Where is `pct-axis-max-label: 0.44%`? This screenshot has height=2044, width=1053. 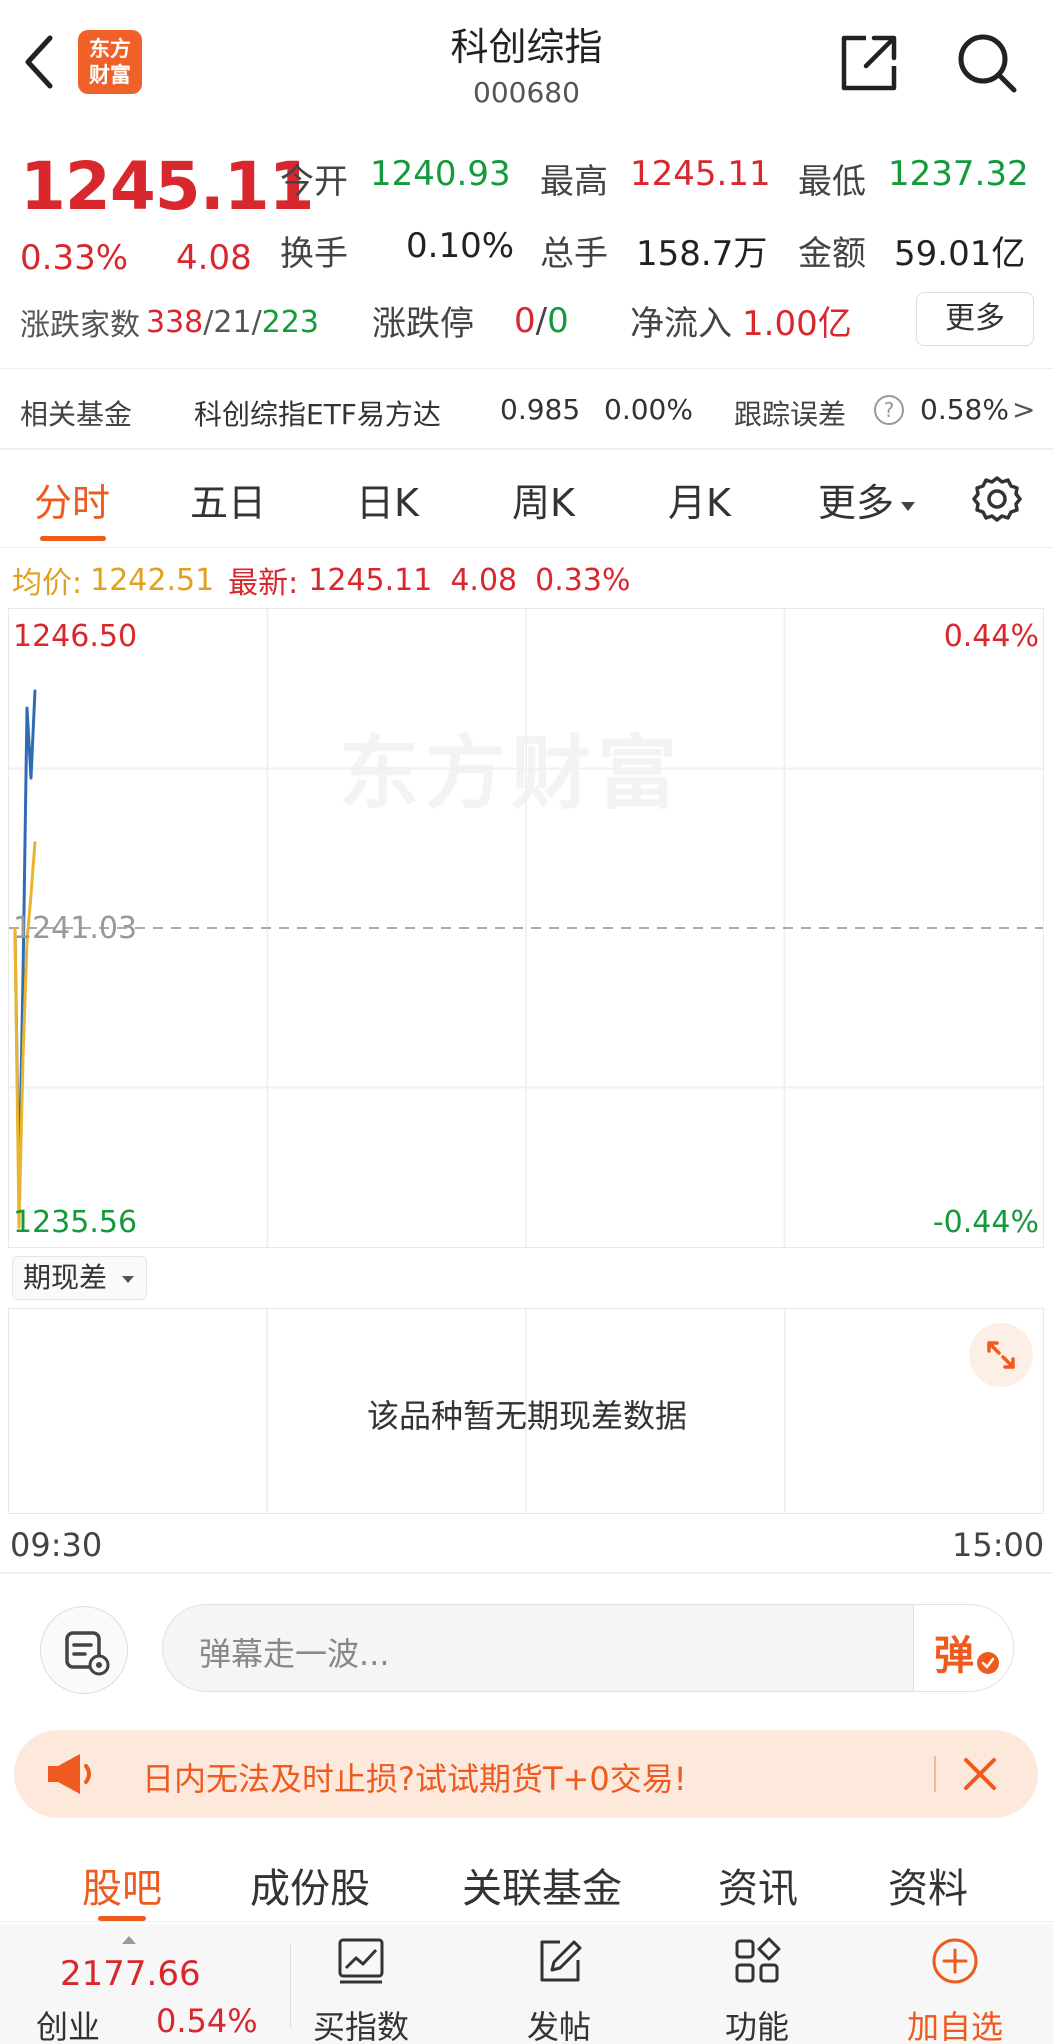
pct-axis-max-label: 0.44% is located at coordinates (991, 636).